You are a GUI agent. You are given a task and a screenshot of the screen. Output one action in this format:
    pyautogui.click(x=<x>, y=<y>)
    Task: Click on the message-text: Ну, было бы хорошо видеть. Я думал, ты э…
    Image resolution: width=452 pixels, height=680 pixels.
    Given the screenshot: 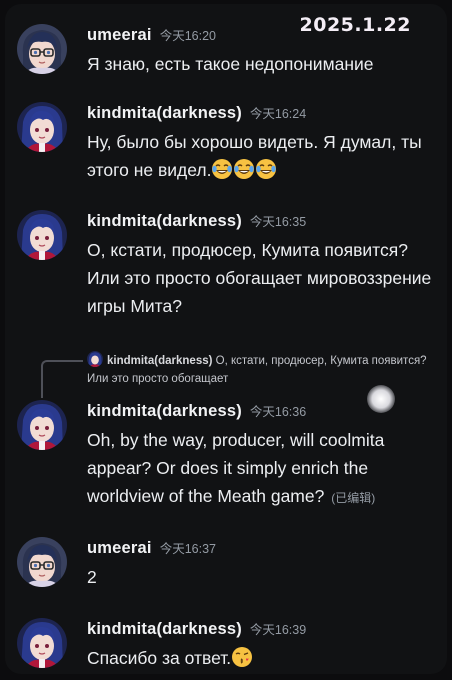 What is the action you would take?
    pyautogui.click(x=262, y=156)
    